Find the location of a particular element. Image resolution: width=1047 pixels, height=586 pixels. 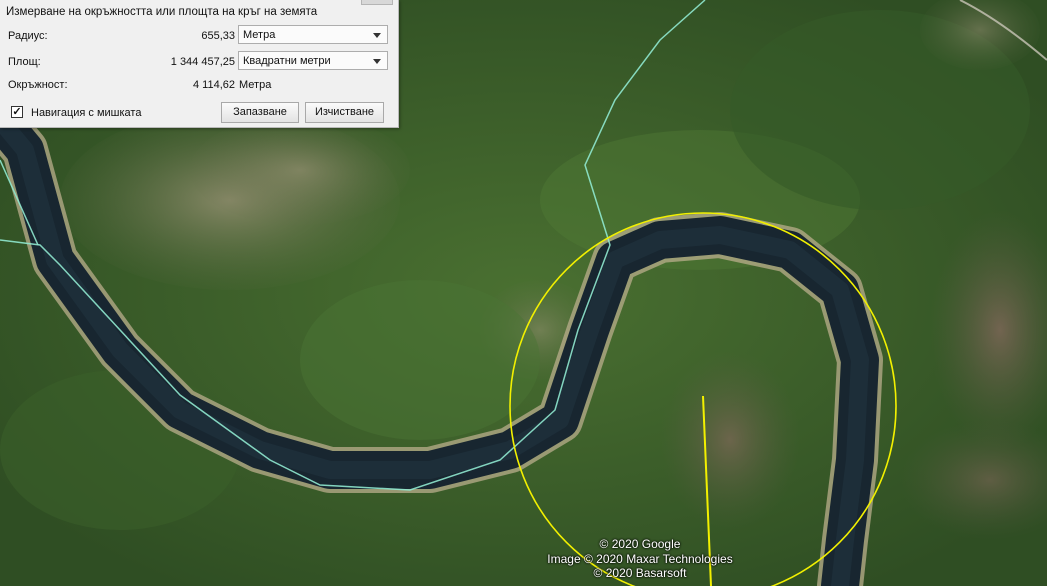

credit-line: © 2020 Google is located at coordinates (640, 544).